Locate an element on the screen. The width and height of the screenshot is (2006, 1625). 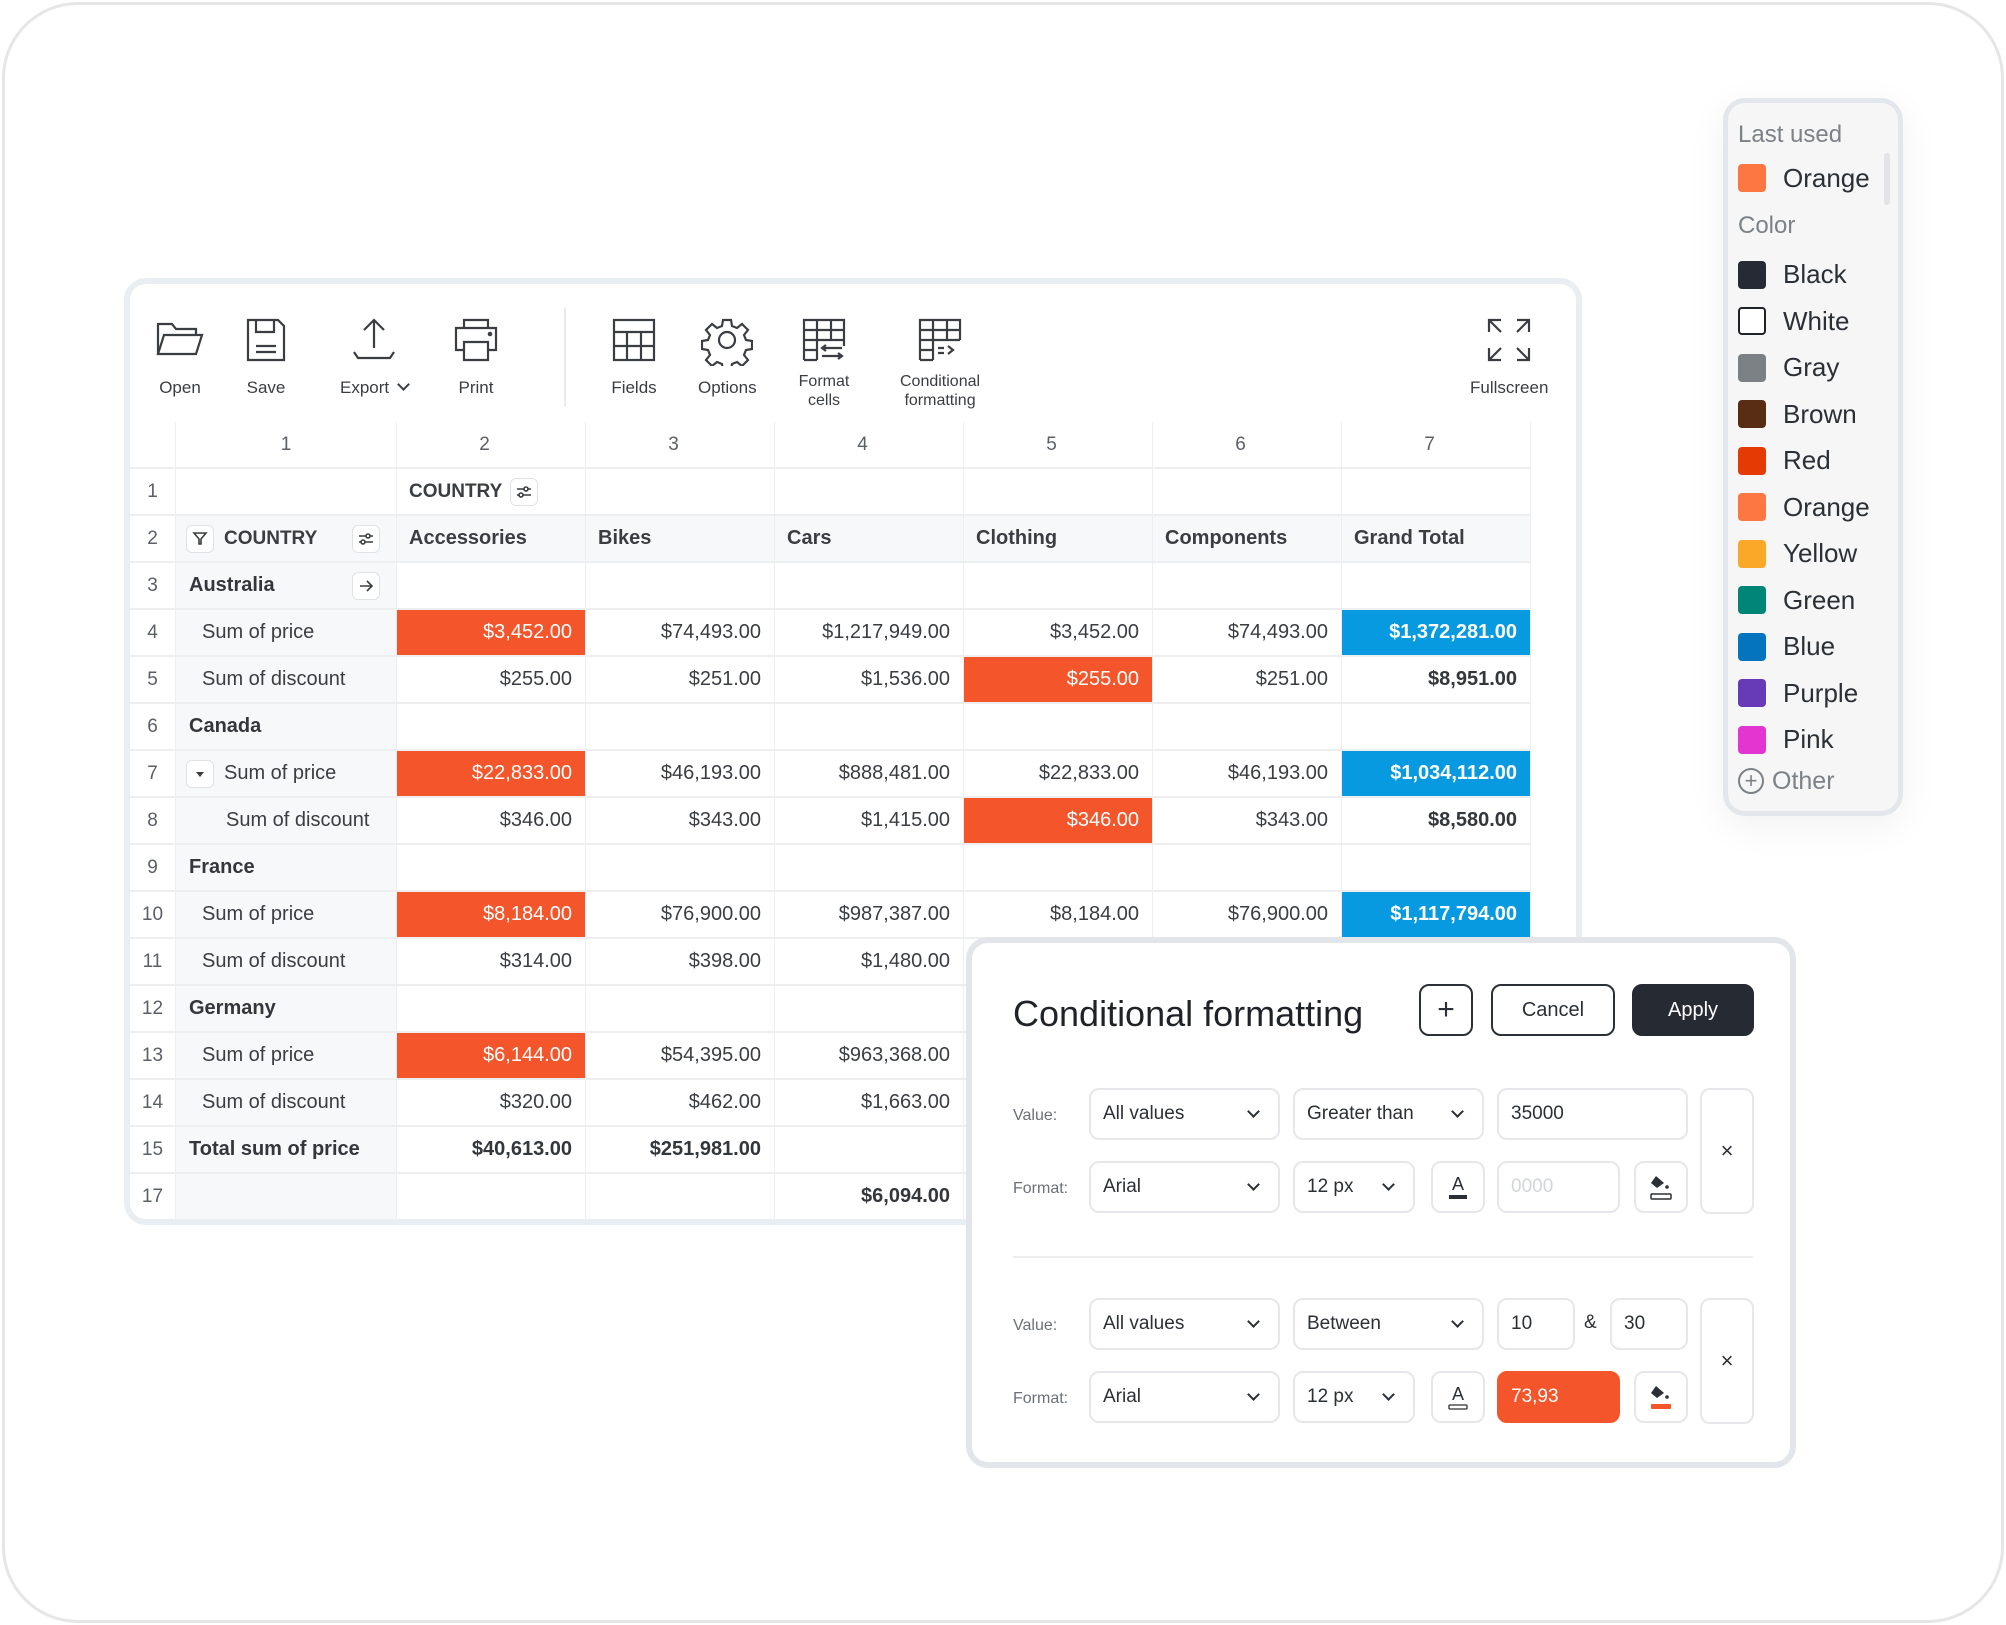
value-cell: $46,193.00 is located at coordinates (680, 774).